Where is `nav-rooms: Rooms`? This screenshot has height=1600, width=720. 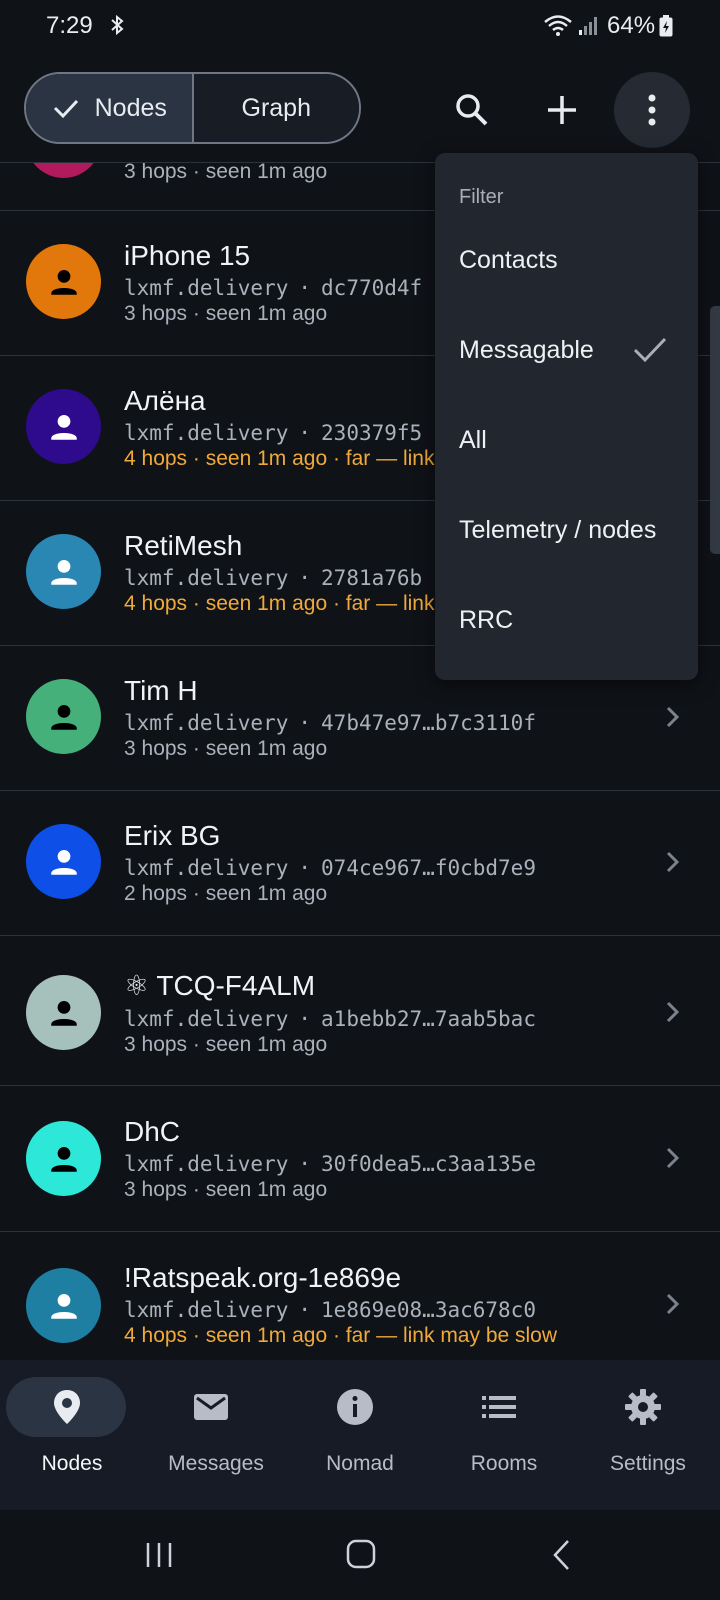 nav-rooms: Rooms is located at coordinates (504, 1435).